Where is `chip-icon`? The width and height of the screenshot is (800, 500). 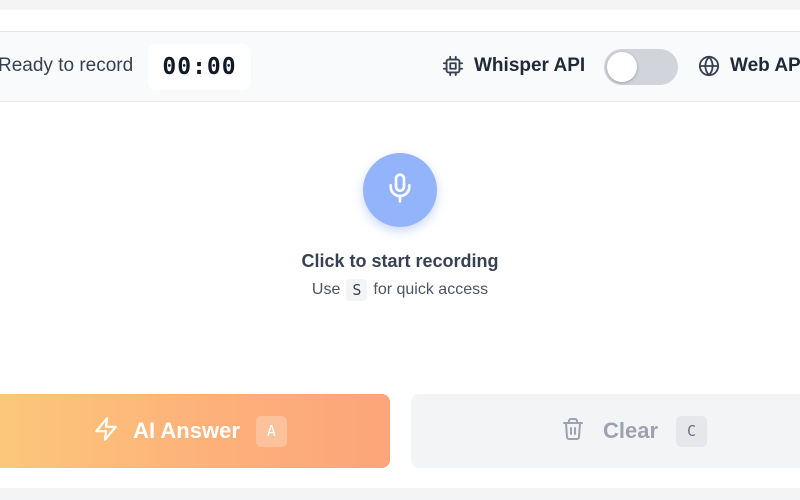 chip-icon is located at coordinates (453, 66).